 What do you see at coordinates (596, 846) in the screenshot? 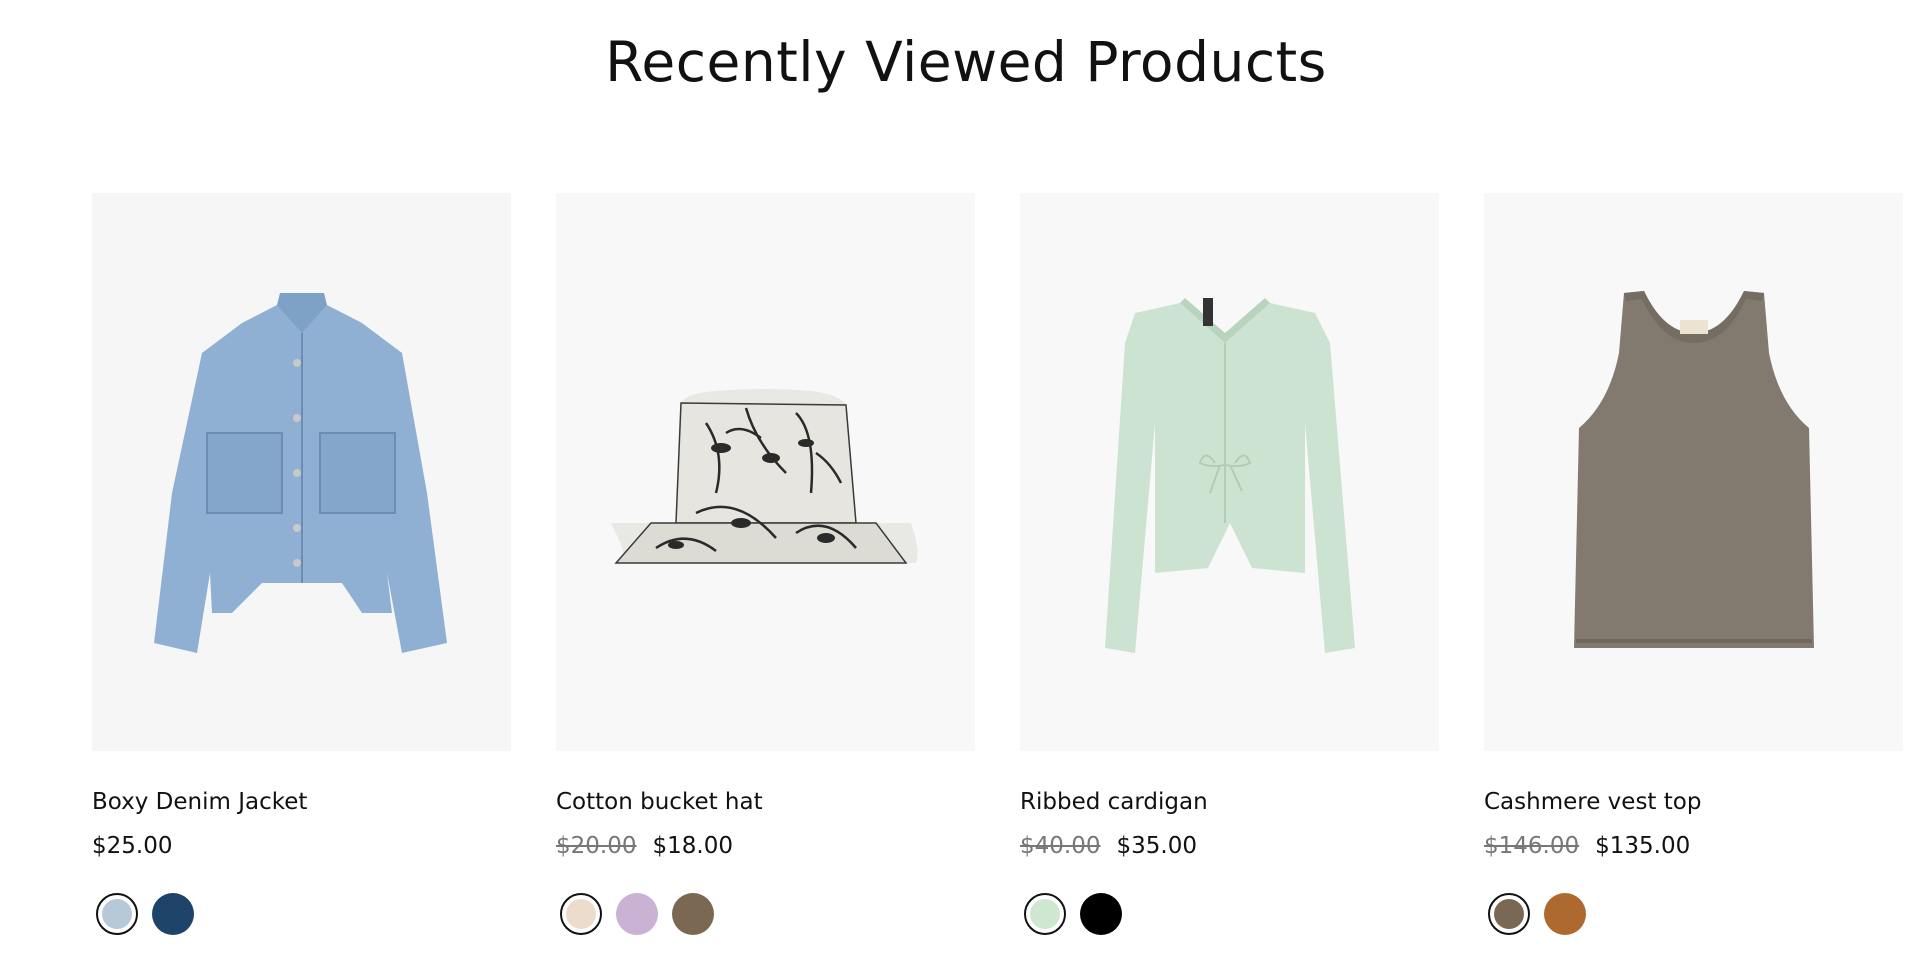
I see `compare-price: $20.00` at bounding box center [596, 846].